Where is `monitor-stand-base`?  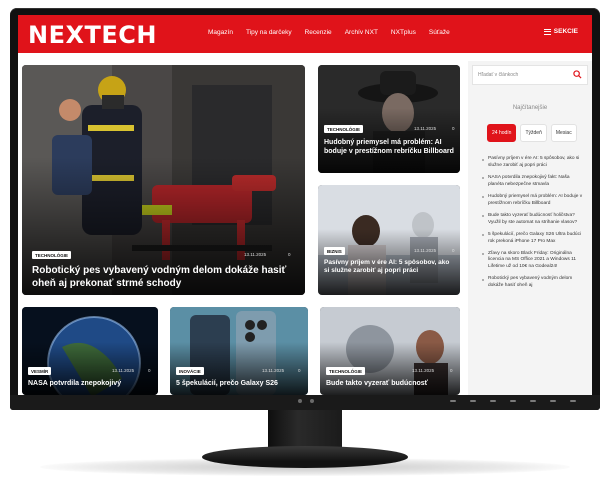 monitor-stand-base is located at coordinates (305, 457).